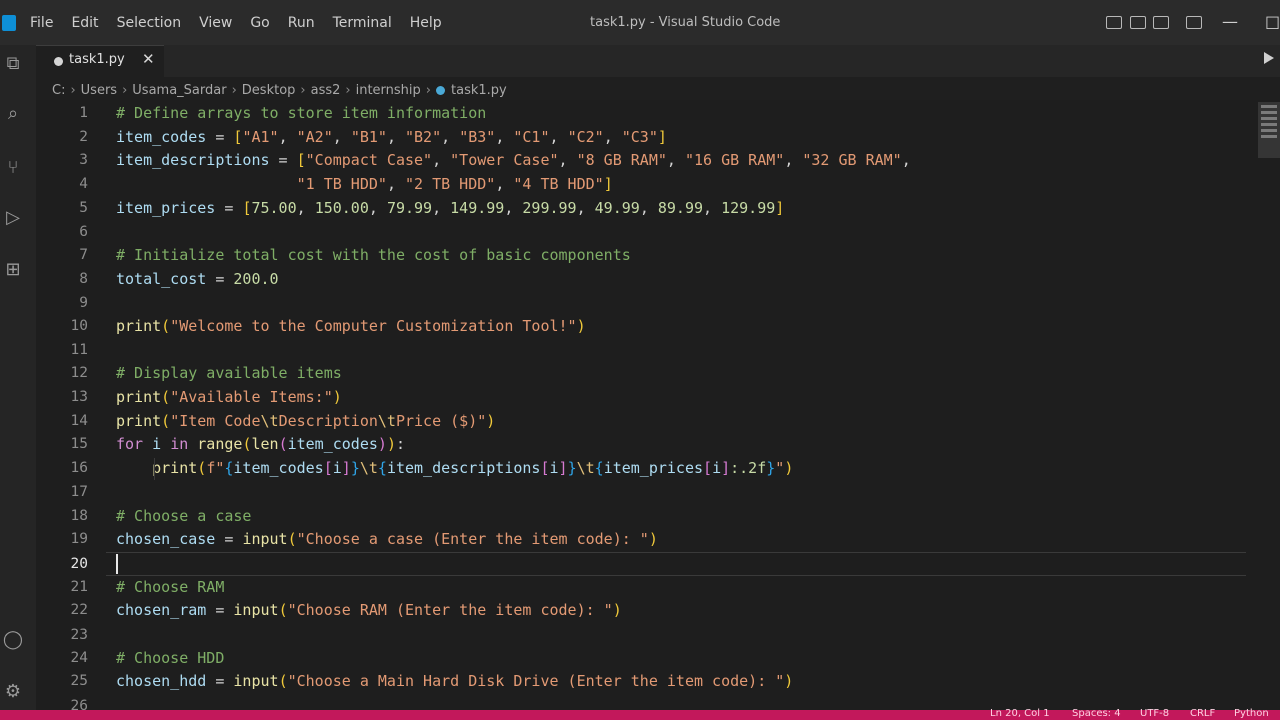  What do you see at coordinates (79, 539) in the screenshot?
I see `line-number: 19` at bounding box center [79, 539].